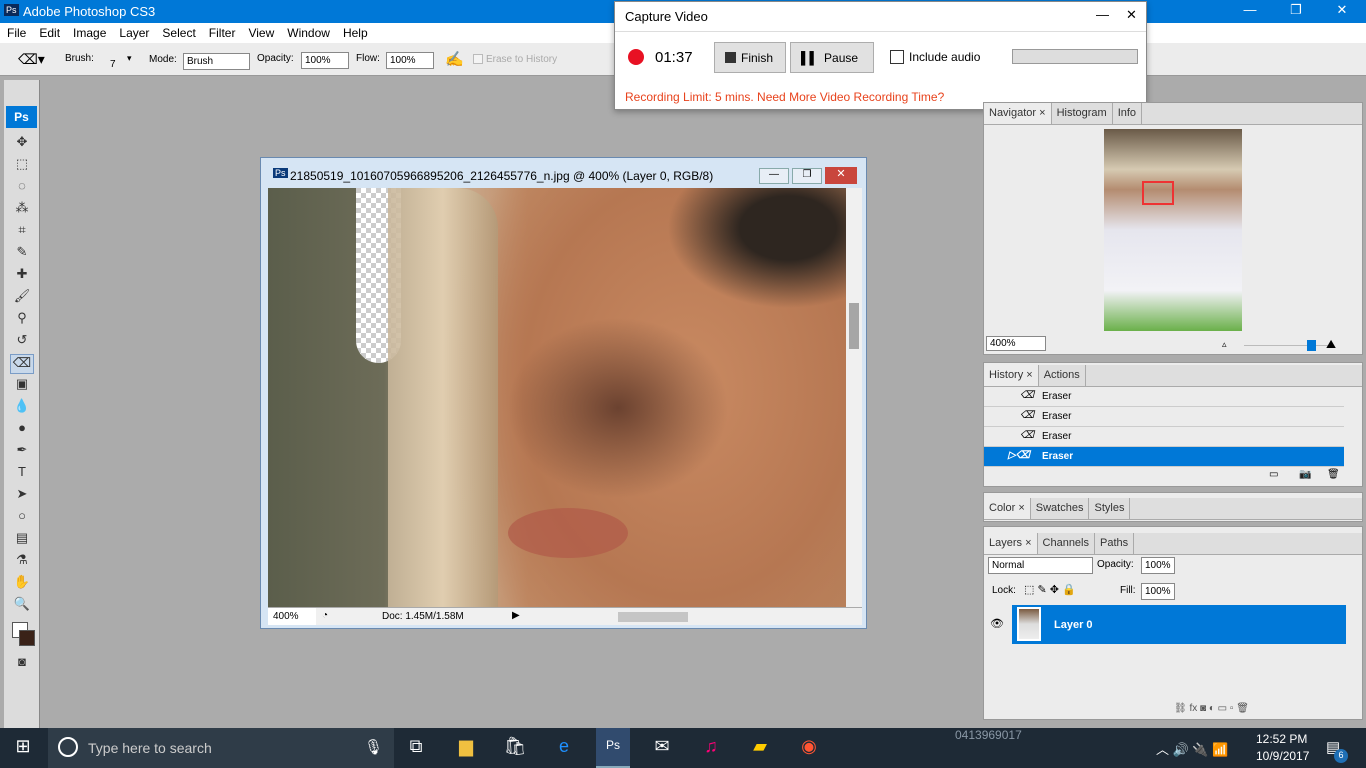  I want to click on edge-icon: e, so click(564, 746).